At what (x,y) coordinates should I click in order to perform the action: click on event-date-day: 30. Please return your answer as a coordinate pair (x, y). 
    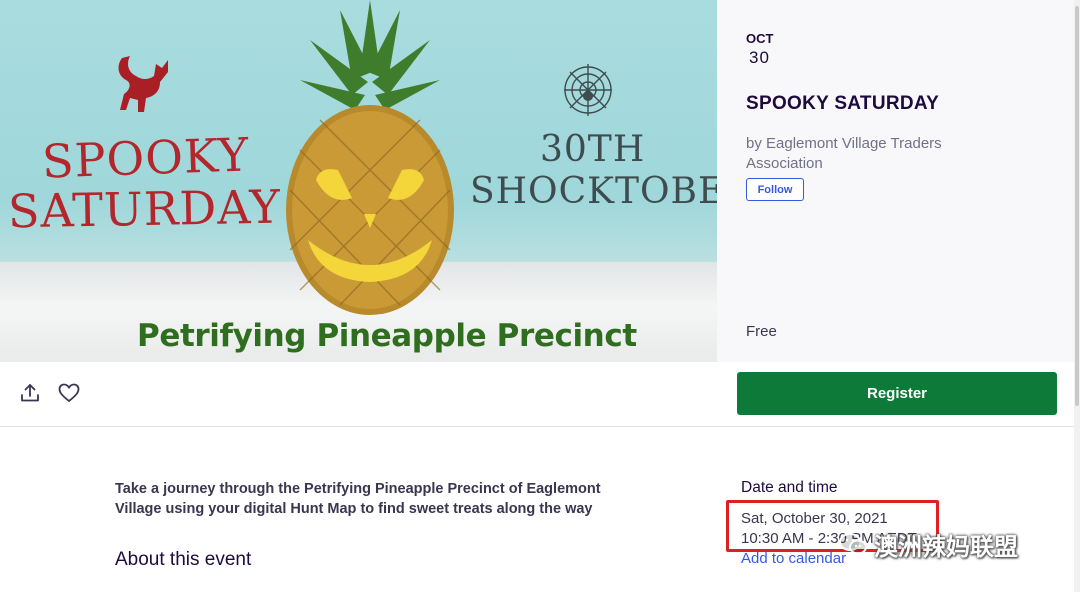
    Looking at the image, I should click on (759, 57).